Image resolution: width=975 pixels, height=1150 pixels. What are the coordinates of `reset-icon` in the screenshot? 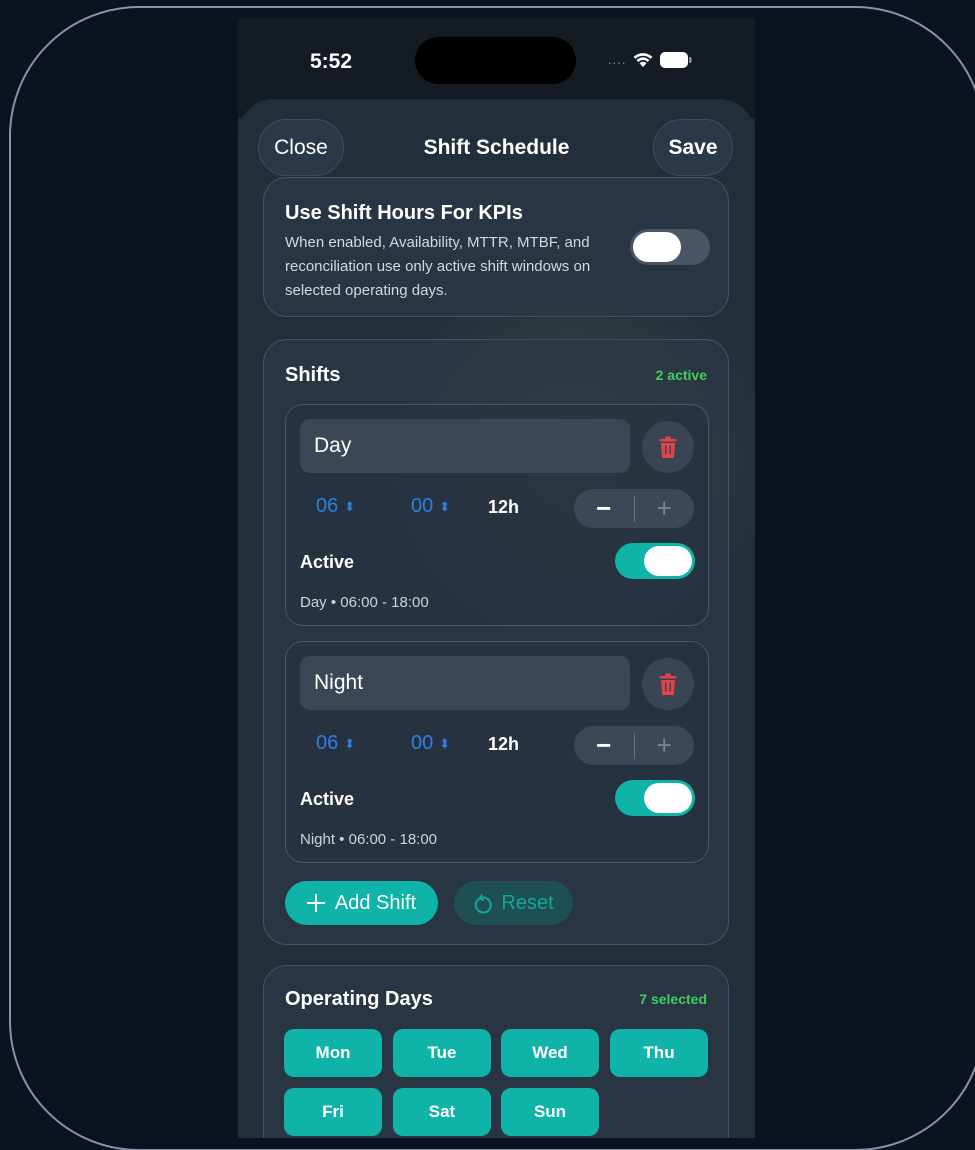 It's located at (484, 903).